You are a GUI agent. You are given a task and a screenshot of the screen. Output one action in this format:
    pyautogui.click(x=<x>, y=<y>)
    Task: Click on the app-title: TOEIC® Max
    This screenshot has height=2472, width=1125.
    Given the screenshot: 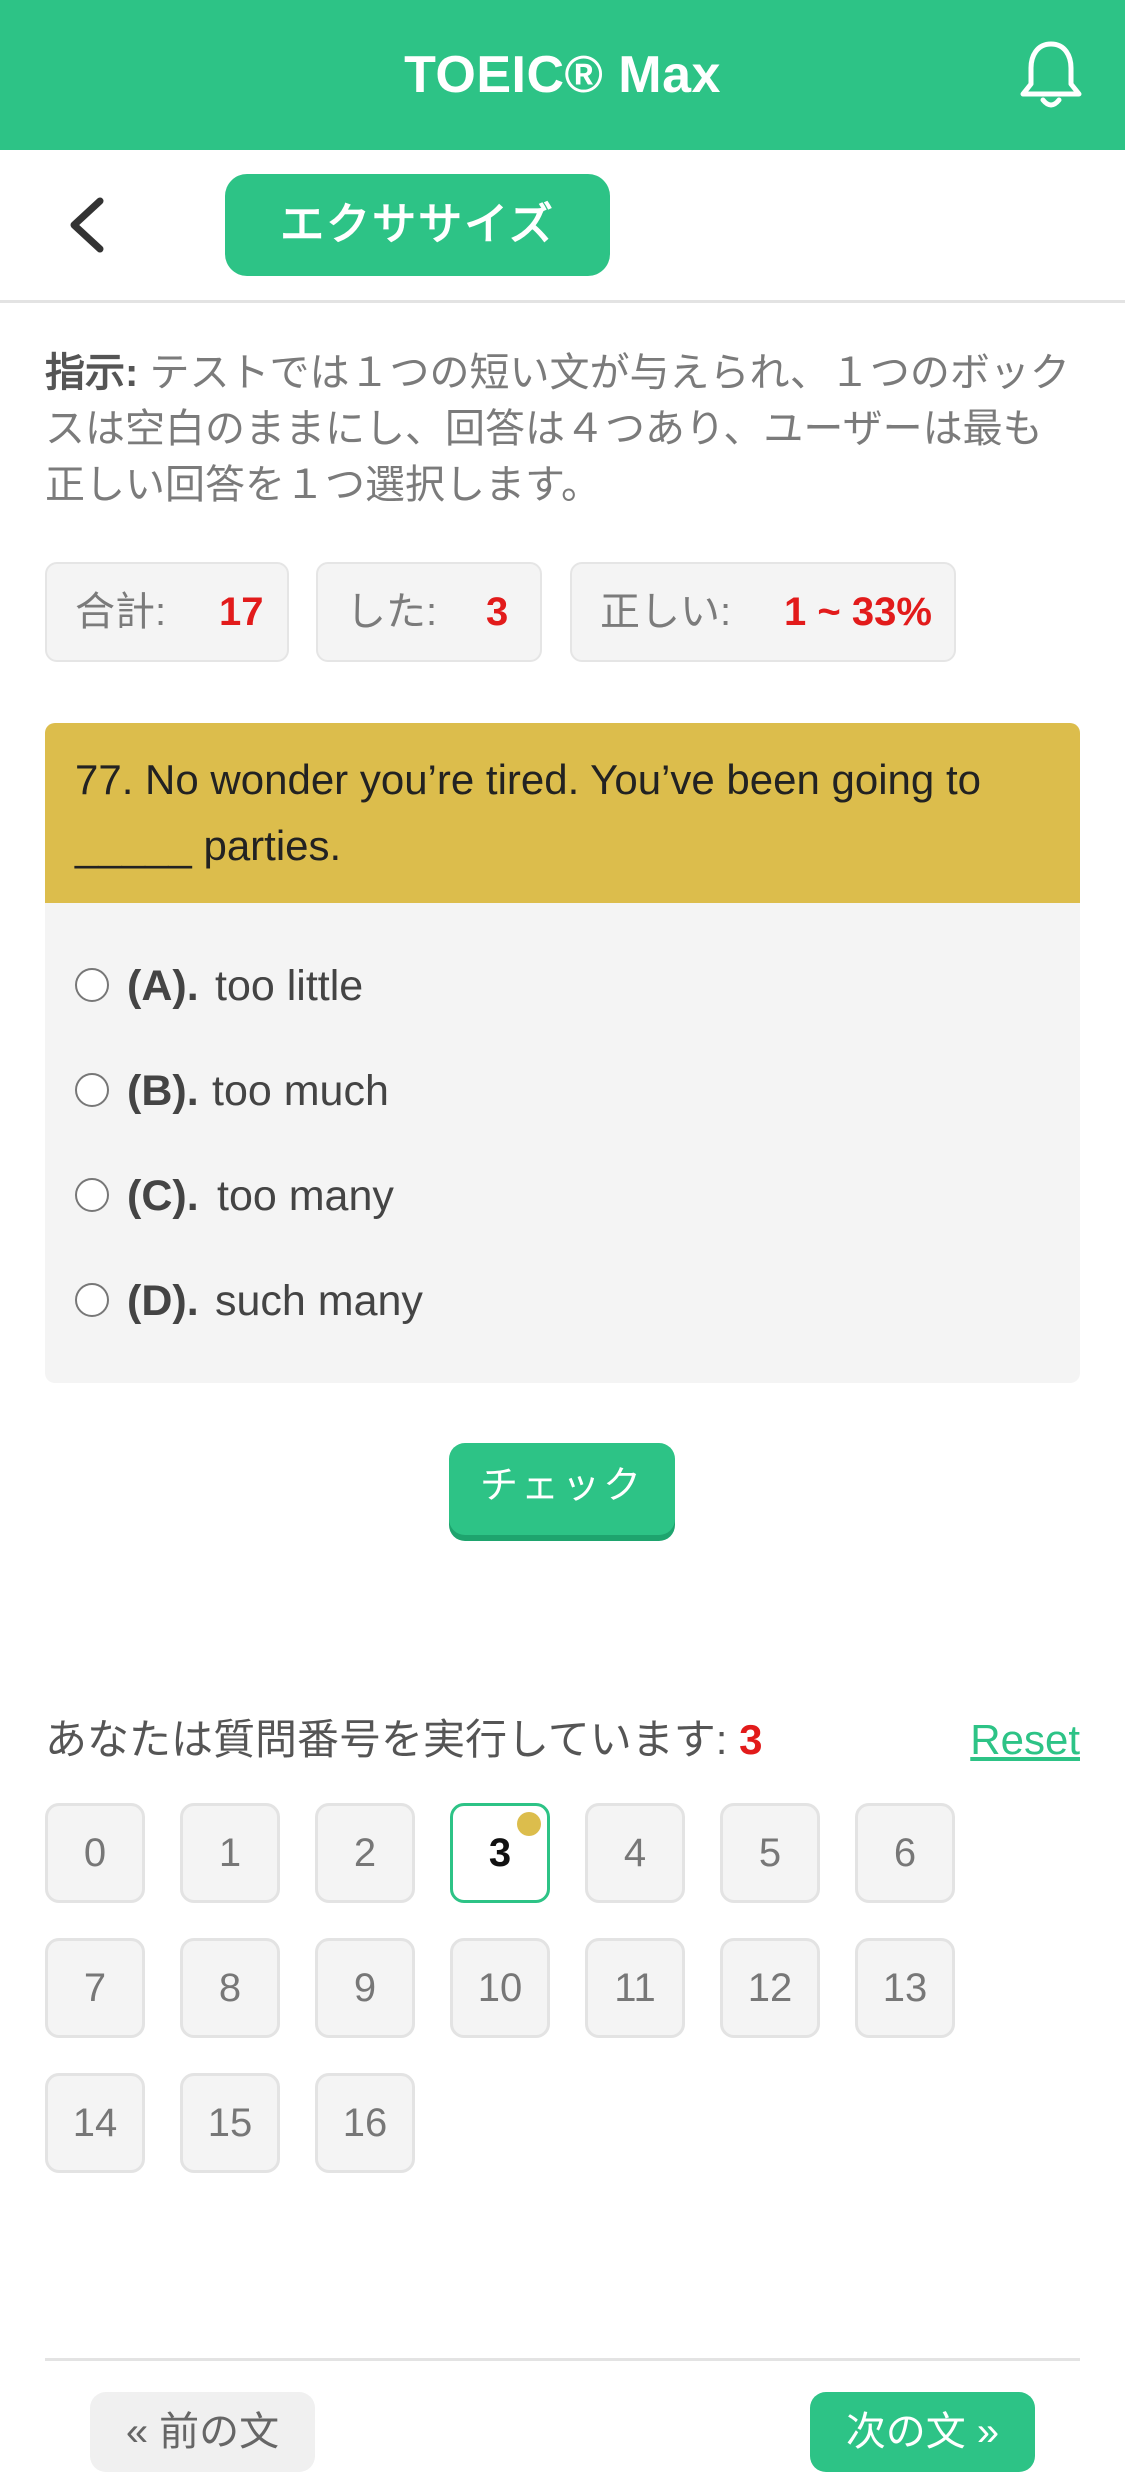 What is the action you would take?
    pyautogui.click(x=562, y=75)
    